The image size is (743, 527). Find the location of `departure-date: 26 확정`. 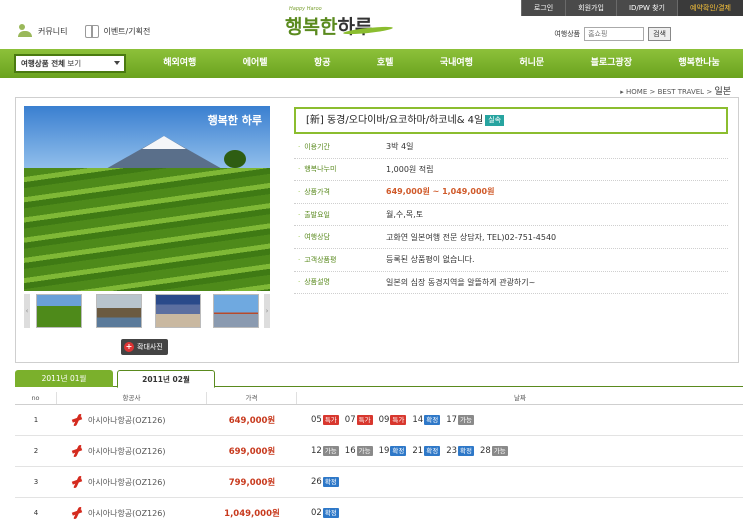

departure-date: 26 확정 is located at coordinates (325, 482).